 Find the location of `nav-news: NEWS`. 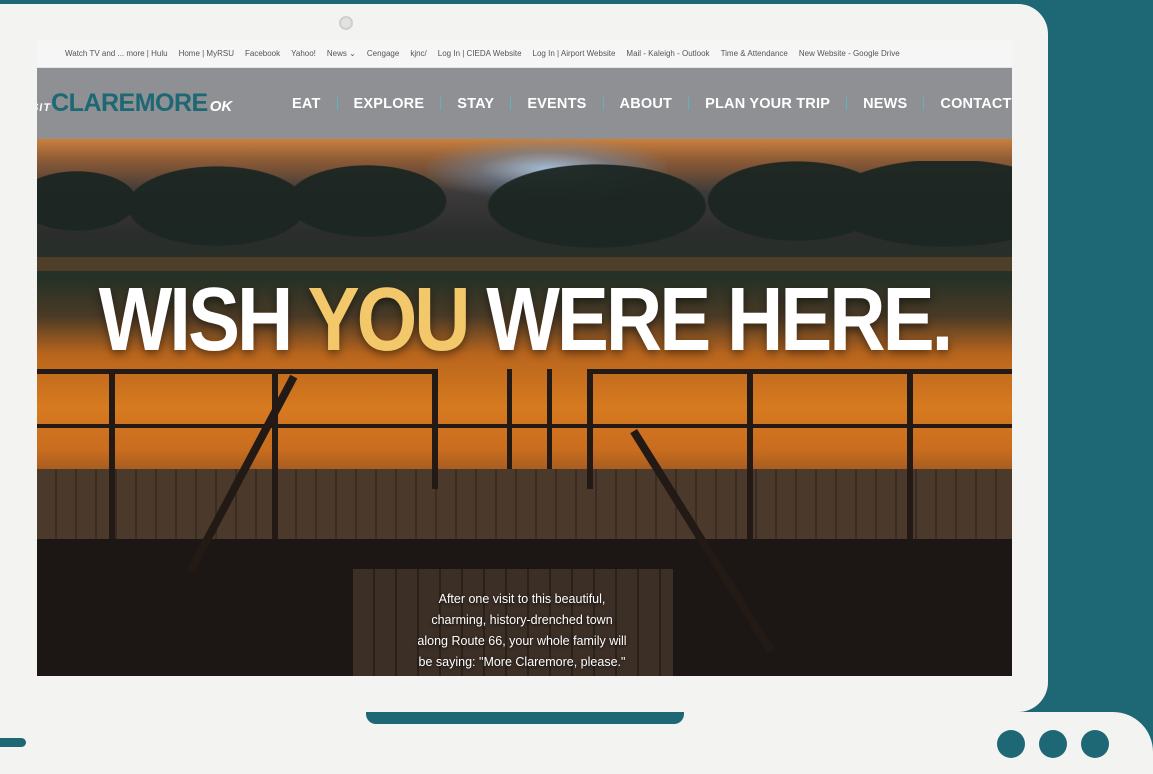

nav-news: NEWS is located at coordinates (885, 104).